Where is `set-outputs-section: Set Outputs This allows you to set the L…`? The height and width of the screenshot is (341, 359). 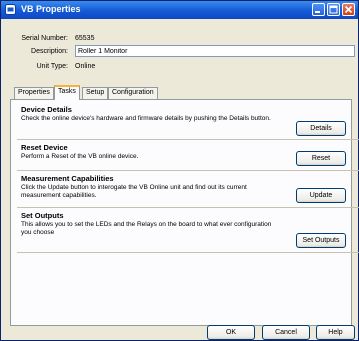
set-outputs-section: Set Outputs This allows you to set the L… is located at coordinates (151, 224).